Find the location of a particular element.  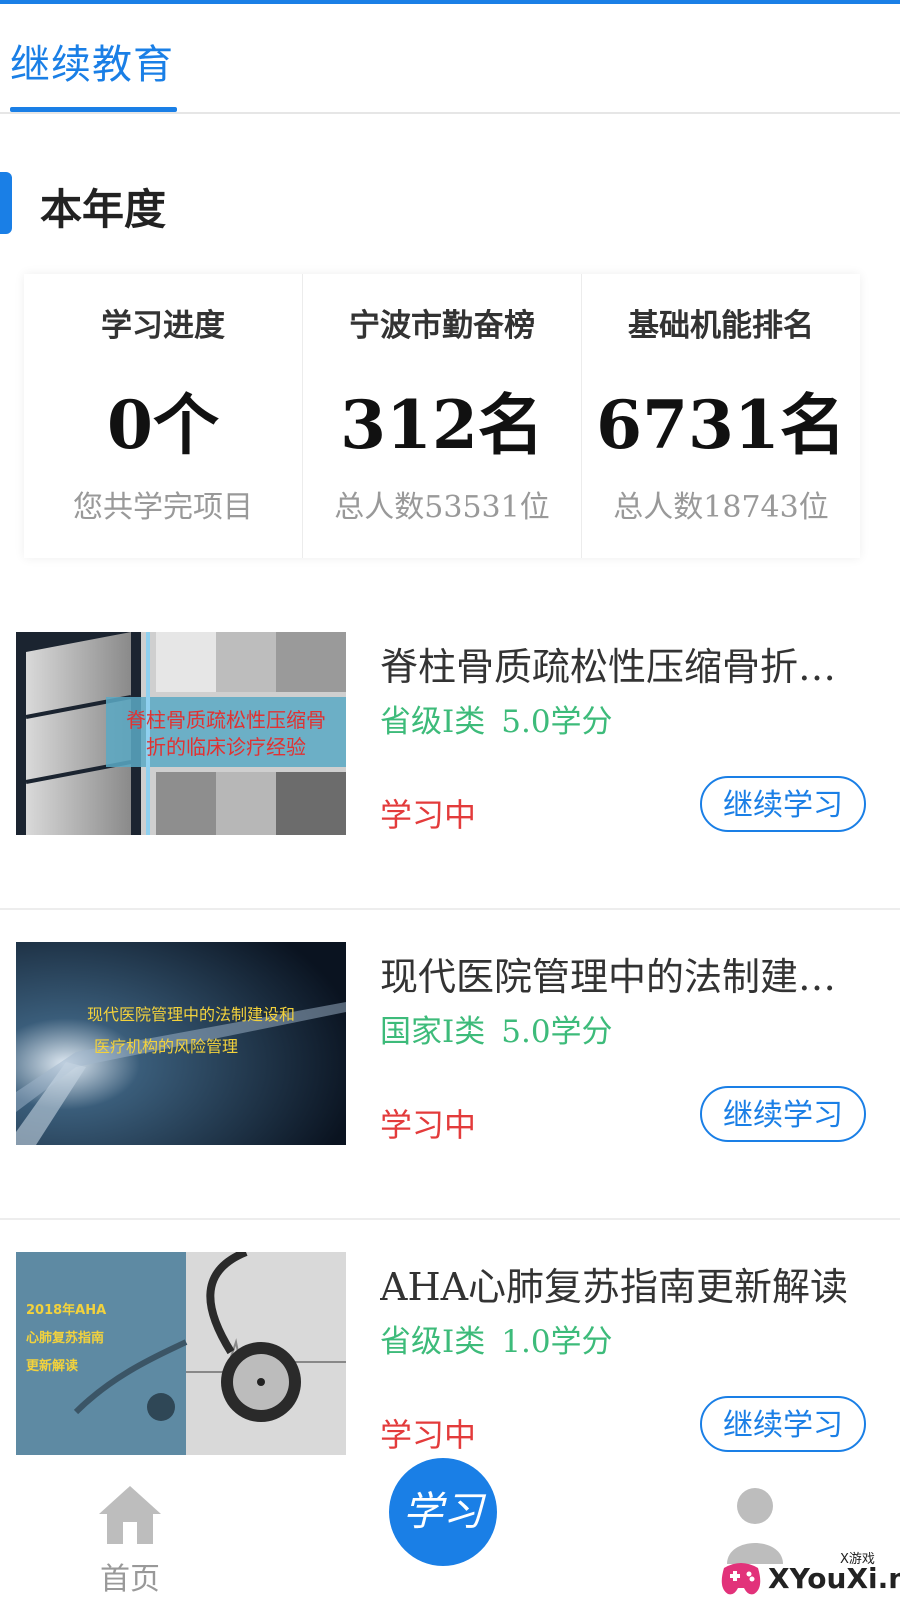

stat-value: 0个 is located at coordinates (163, 425).